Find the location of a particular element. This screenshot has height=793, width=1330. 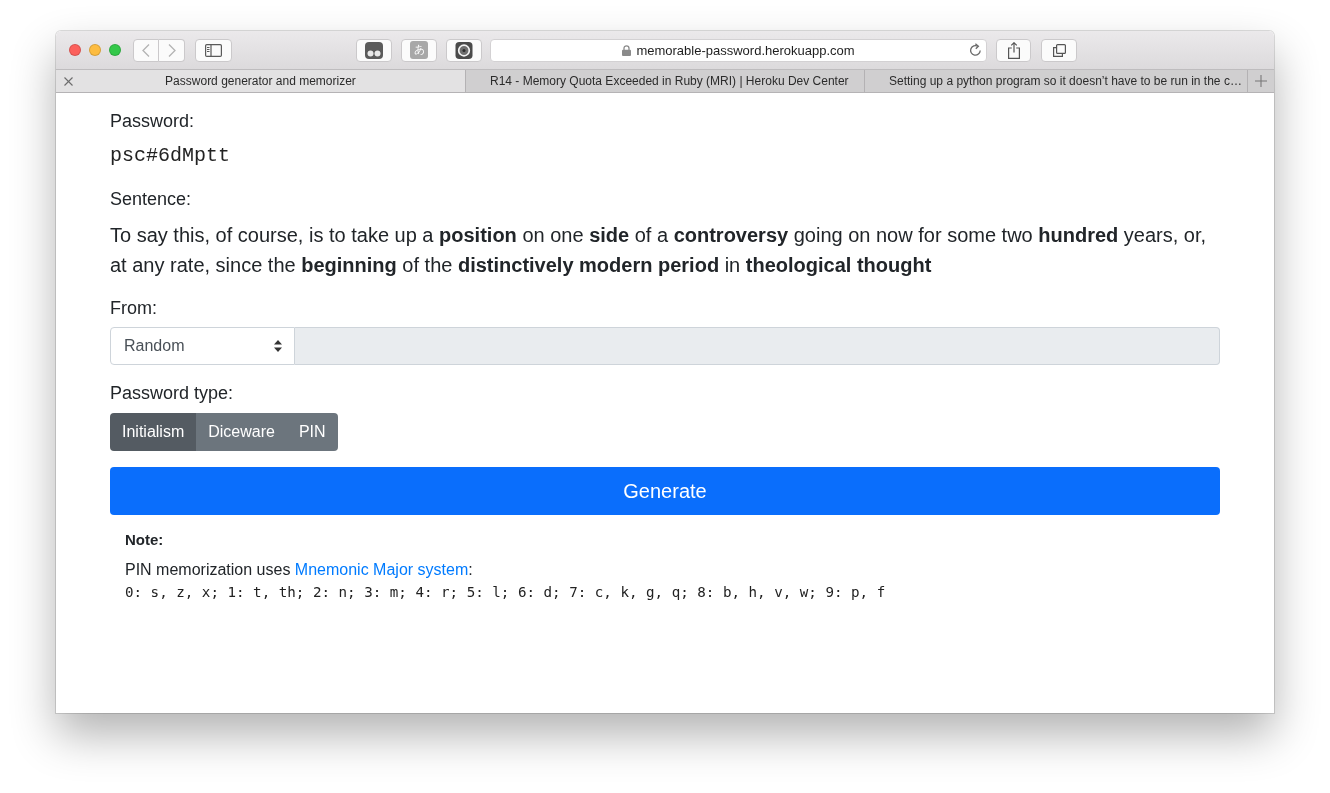

tab: Password generator and memorizer is located at coordinates (261, 81).